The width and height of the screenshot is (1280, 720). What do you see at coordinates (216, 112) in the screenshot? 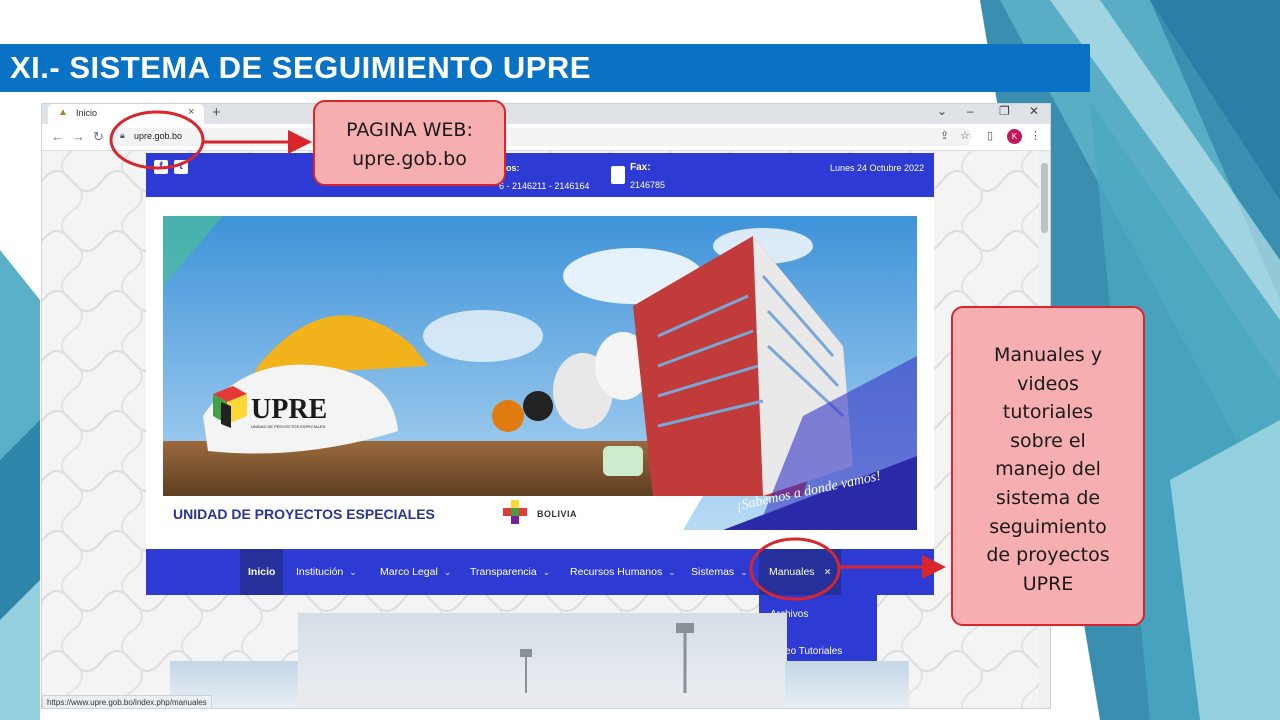
I see `new-tab-button: +` at bounding box center [216, 112].